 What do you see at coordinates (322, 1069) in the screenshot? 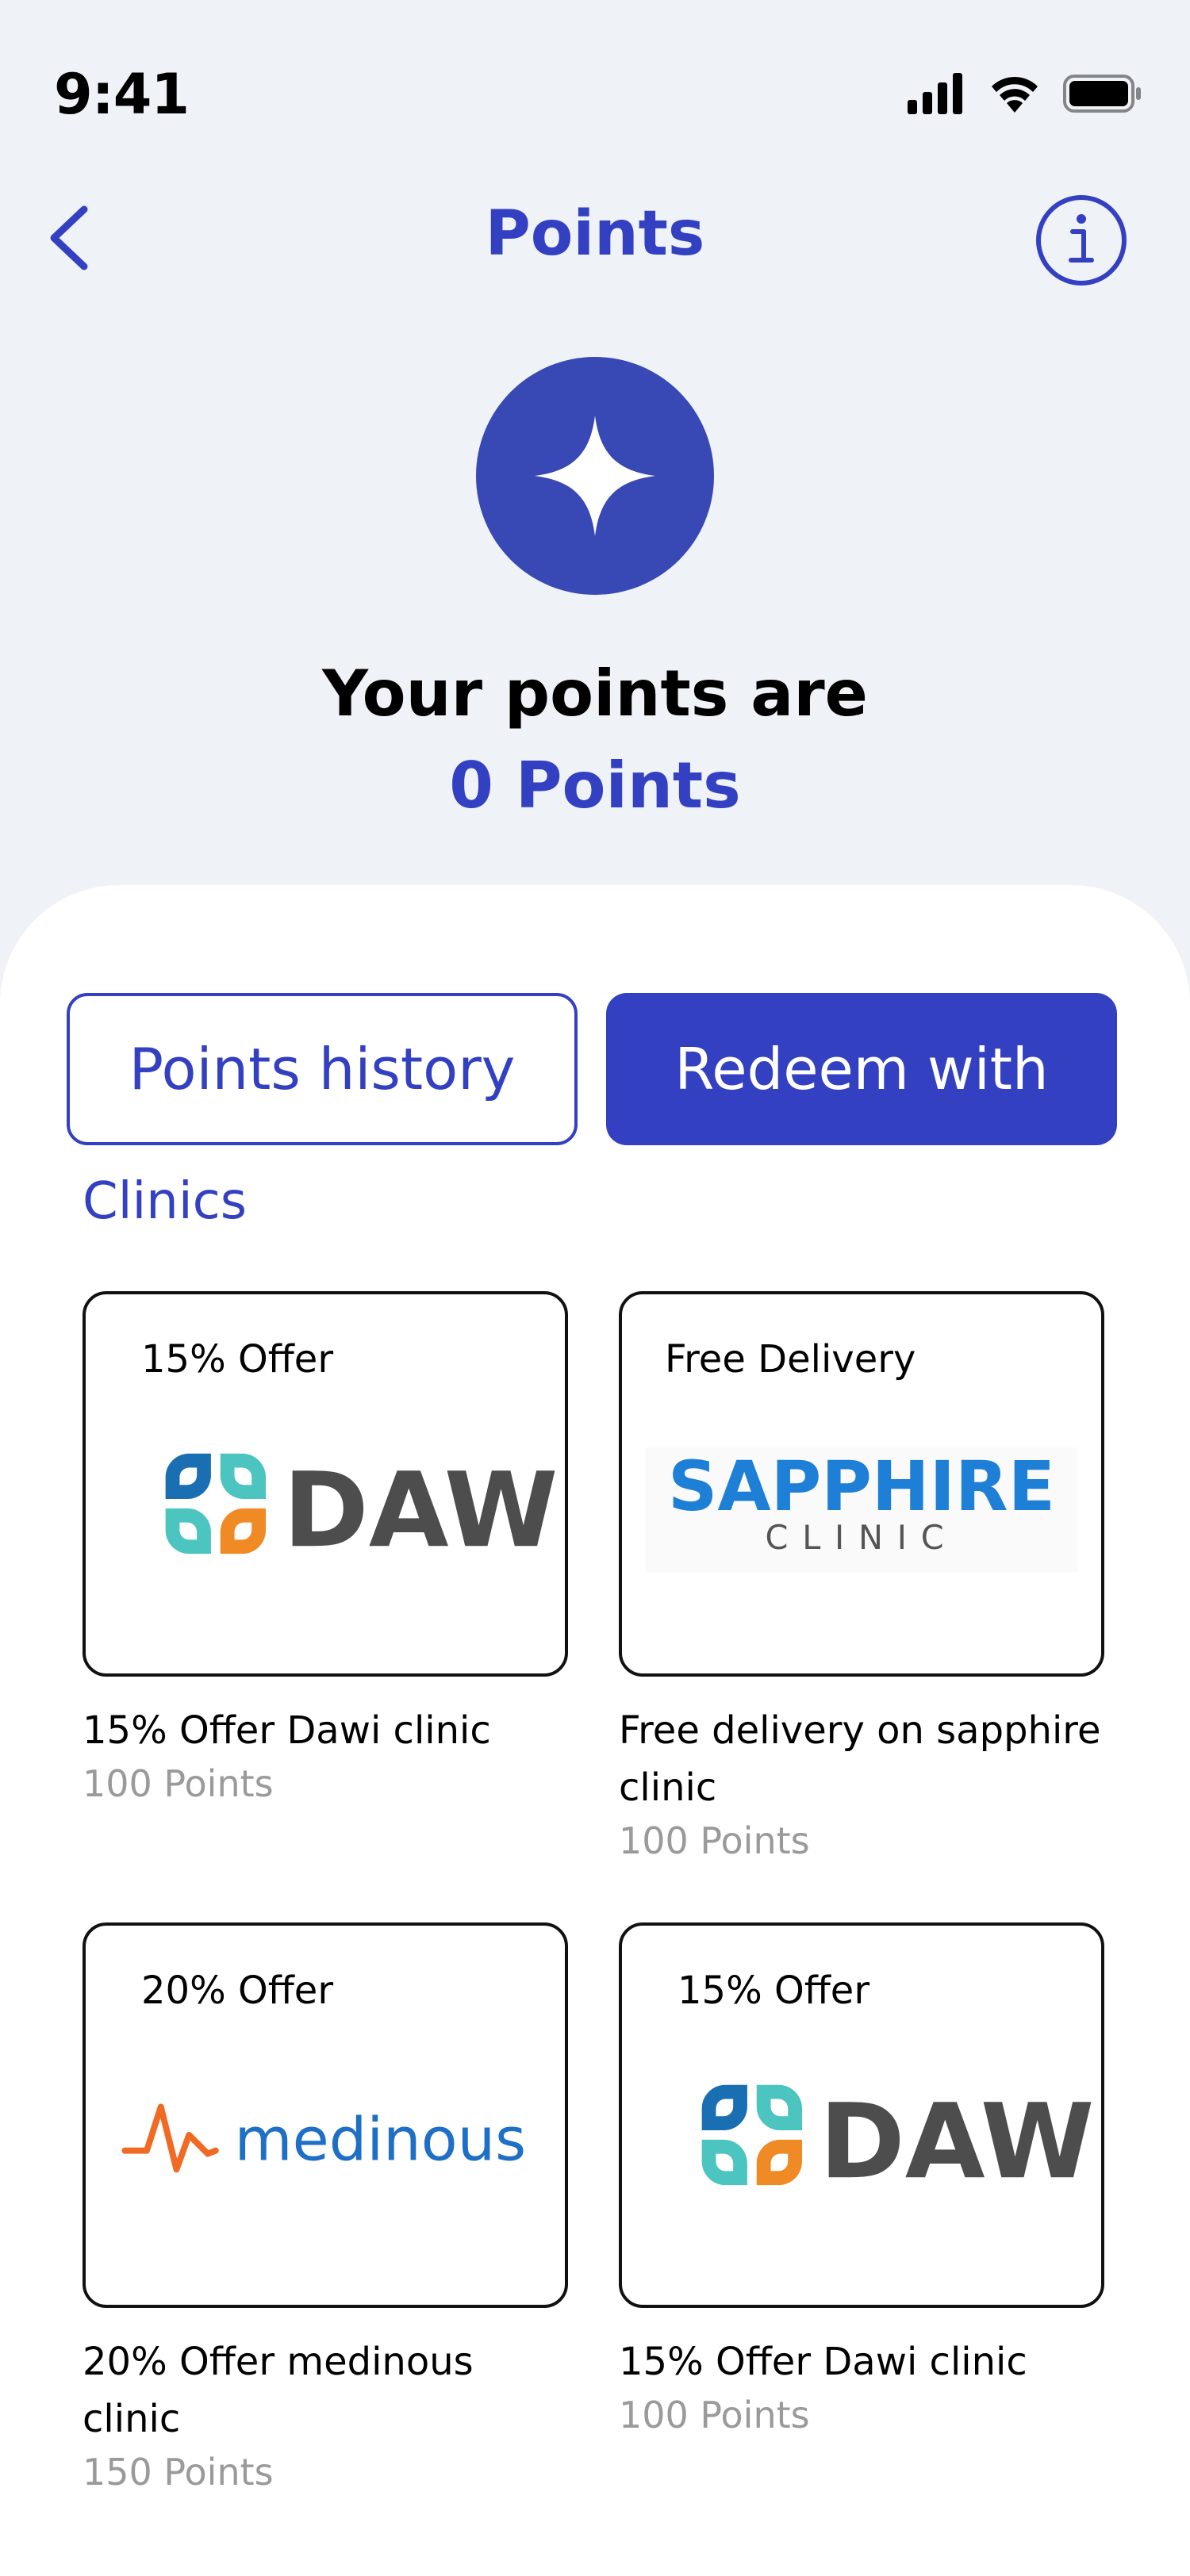
I see `points-history-tab: Points history` at bounding box center [322, 1069].